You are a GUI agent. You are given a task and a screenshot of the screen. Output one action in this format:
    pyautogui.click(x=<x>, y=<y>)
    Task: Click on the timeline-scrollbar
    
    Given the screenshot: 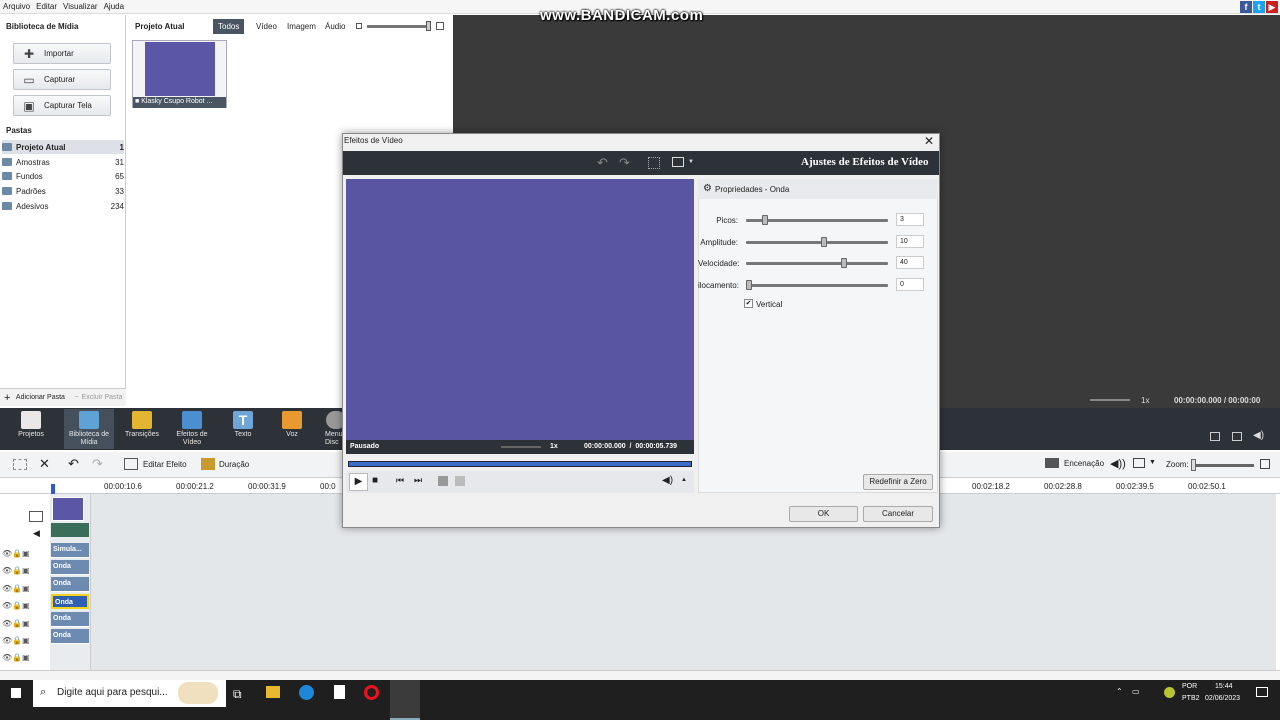 What is the action you would take?
    pyautogui.click(x=640, y=675)
    